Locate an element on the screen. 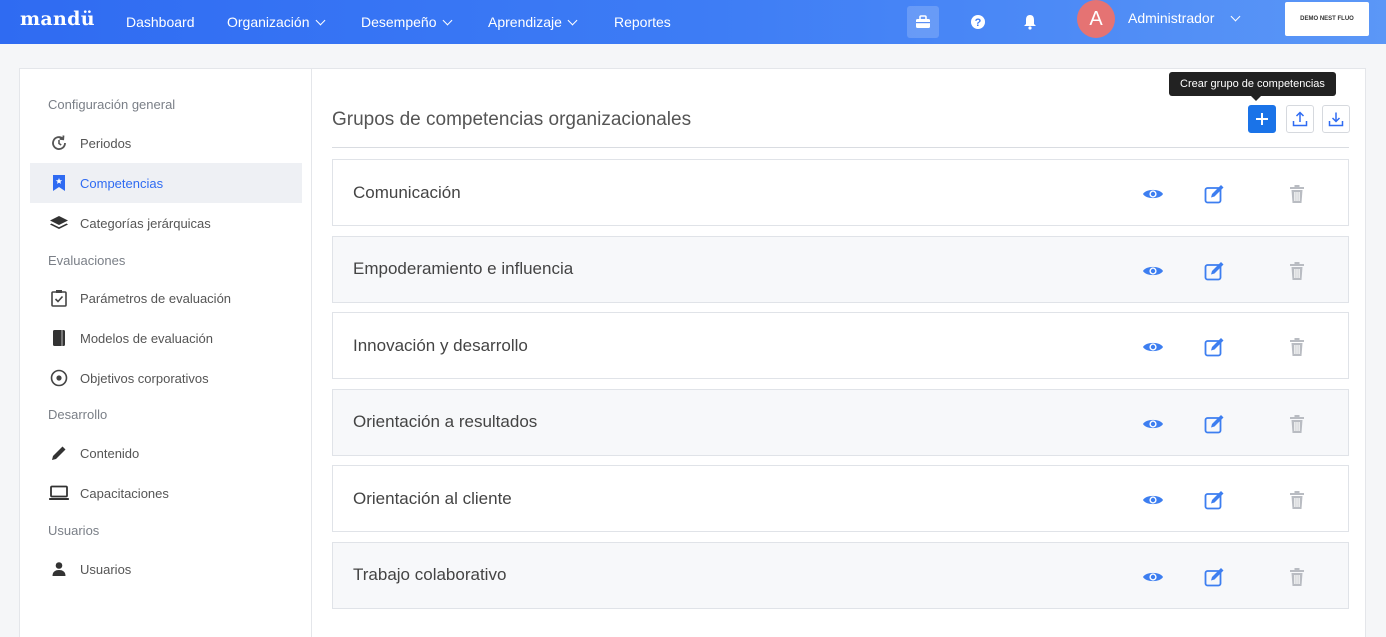  nav-label: Desempeño is located at coordinates (399, 22).